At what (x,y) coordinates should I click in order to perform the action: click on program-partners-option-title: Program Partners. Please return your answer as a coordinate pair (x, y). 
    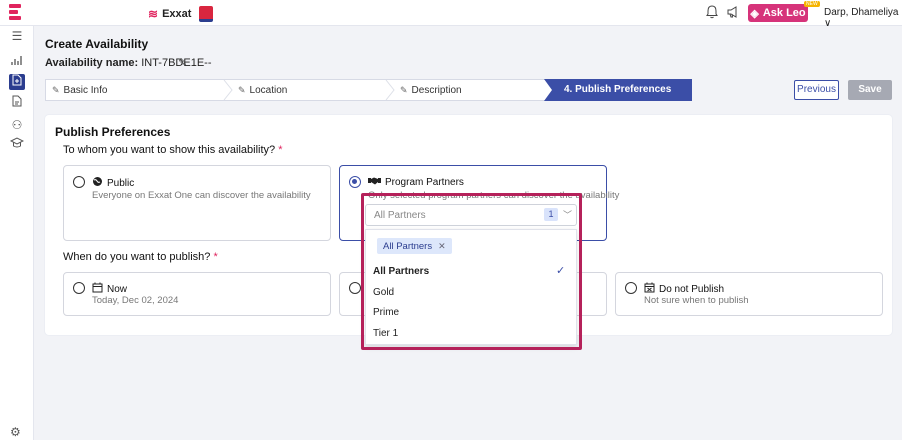
    Looking at the image, I should click on (416, 182).